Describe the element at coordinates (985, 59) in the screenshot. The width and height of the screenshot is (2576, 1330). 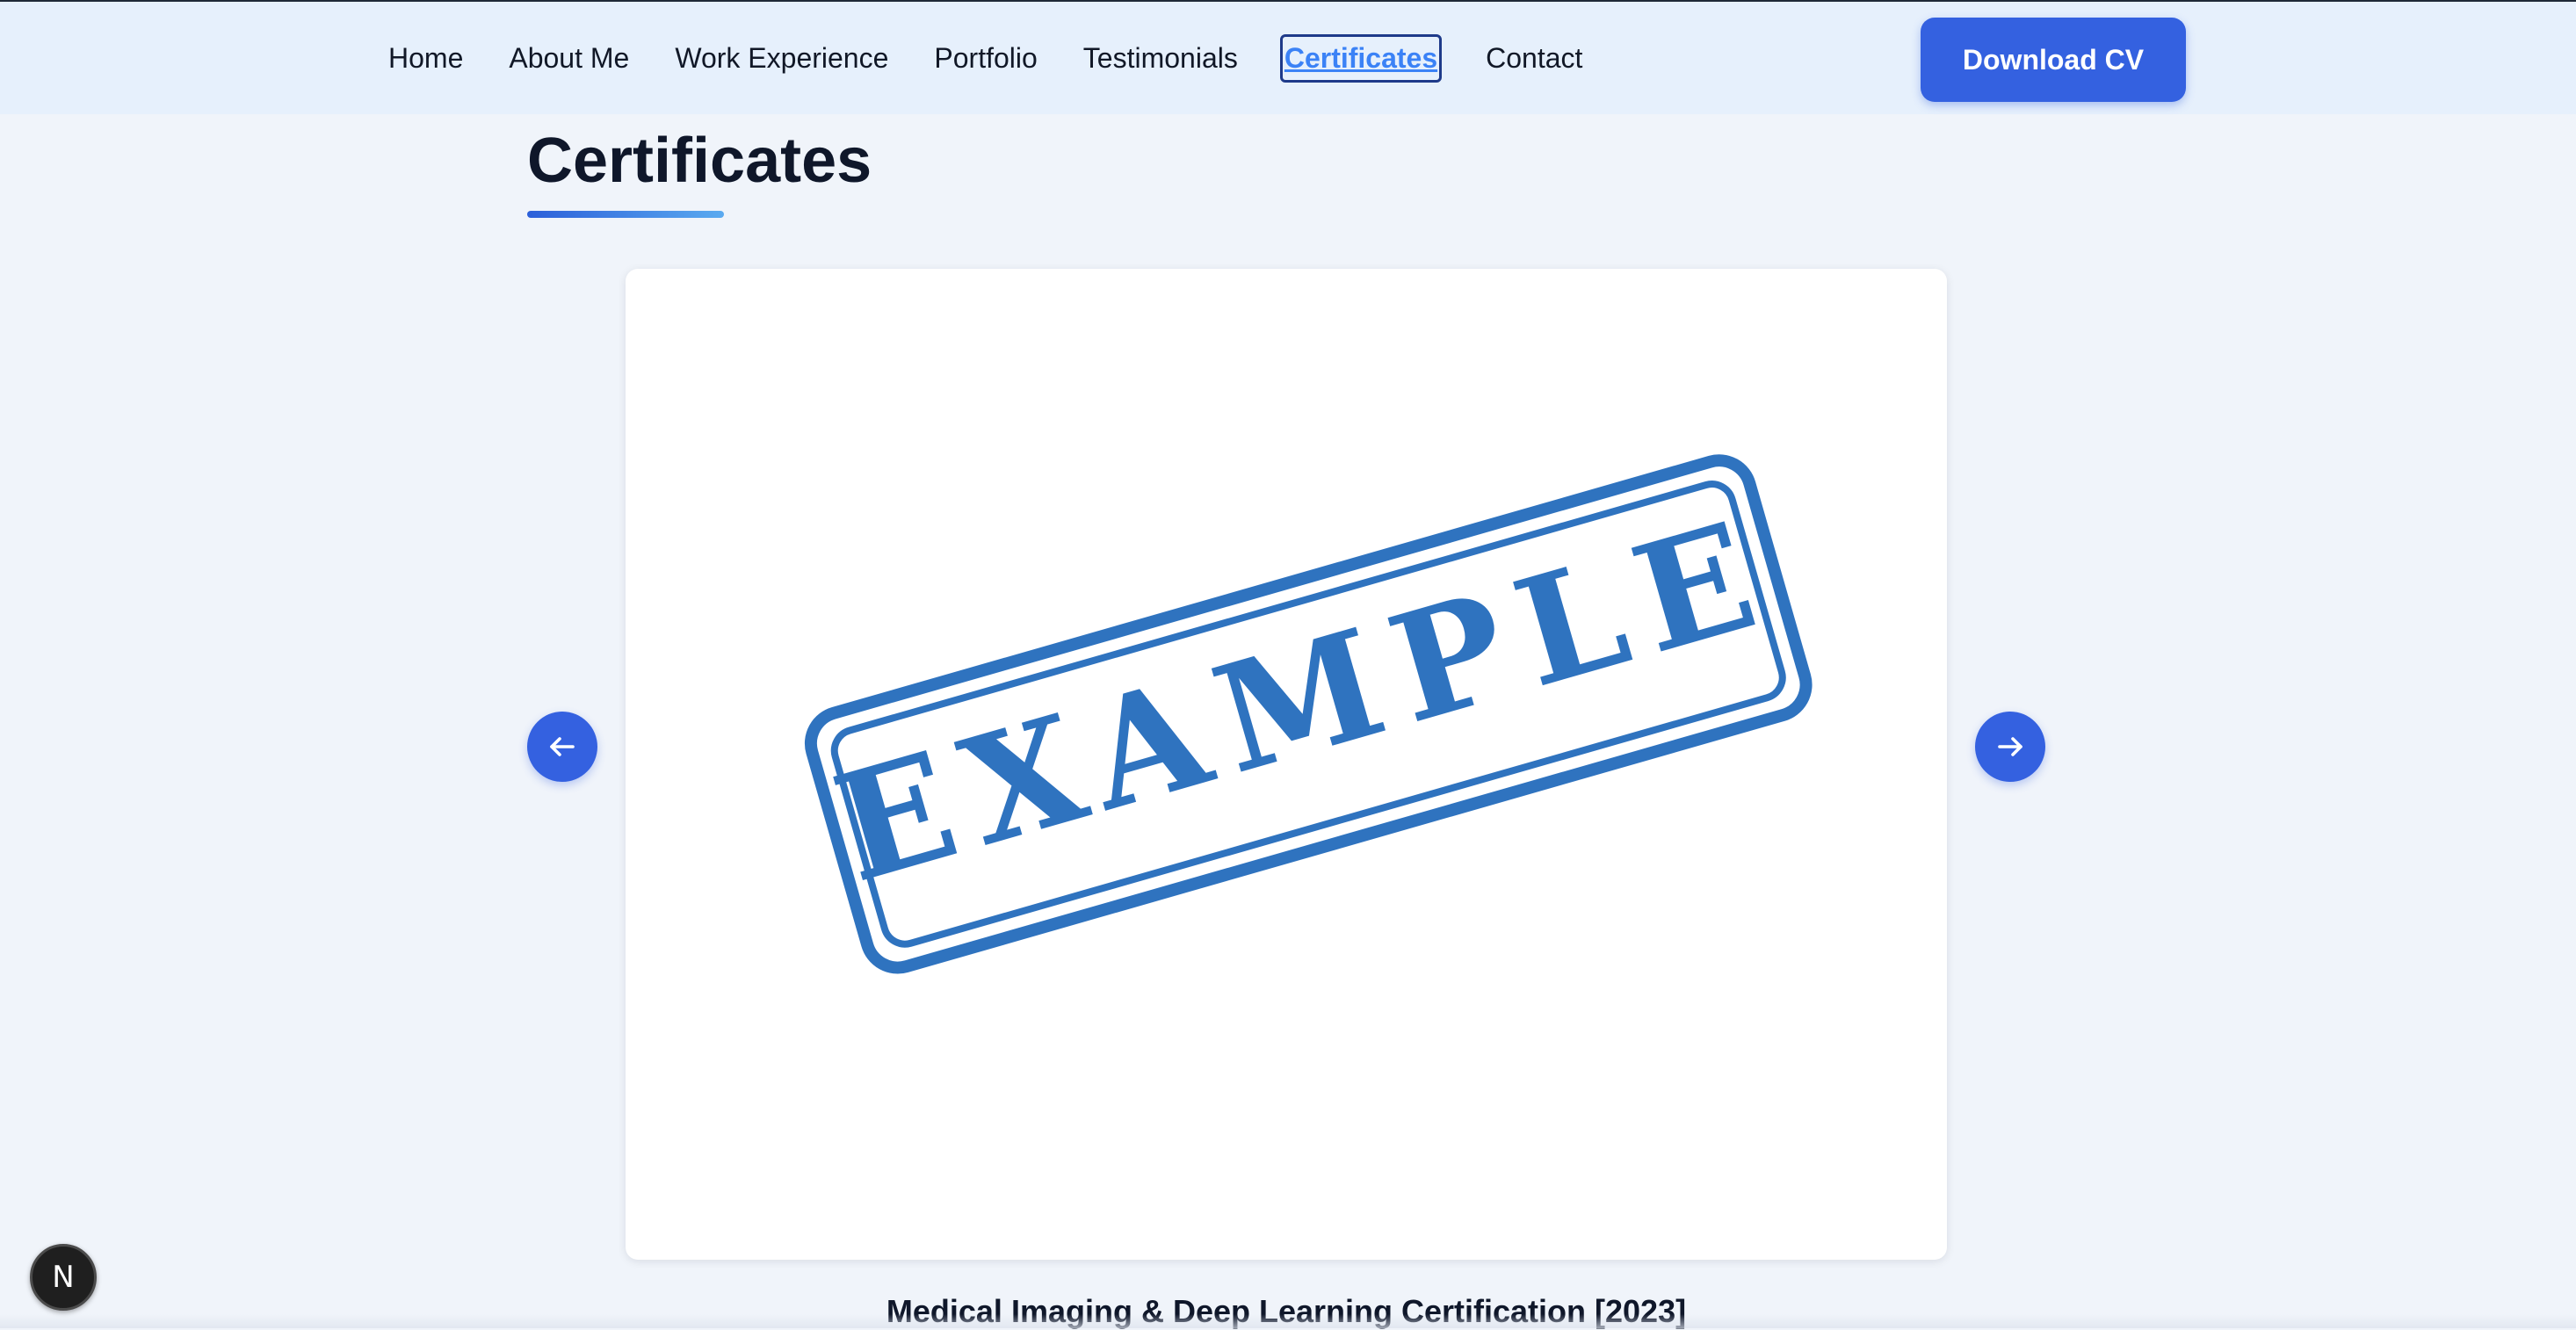
I see `nav-link-portfolio: Portfolio` at that location.